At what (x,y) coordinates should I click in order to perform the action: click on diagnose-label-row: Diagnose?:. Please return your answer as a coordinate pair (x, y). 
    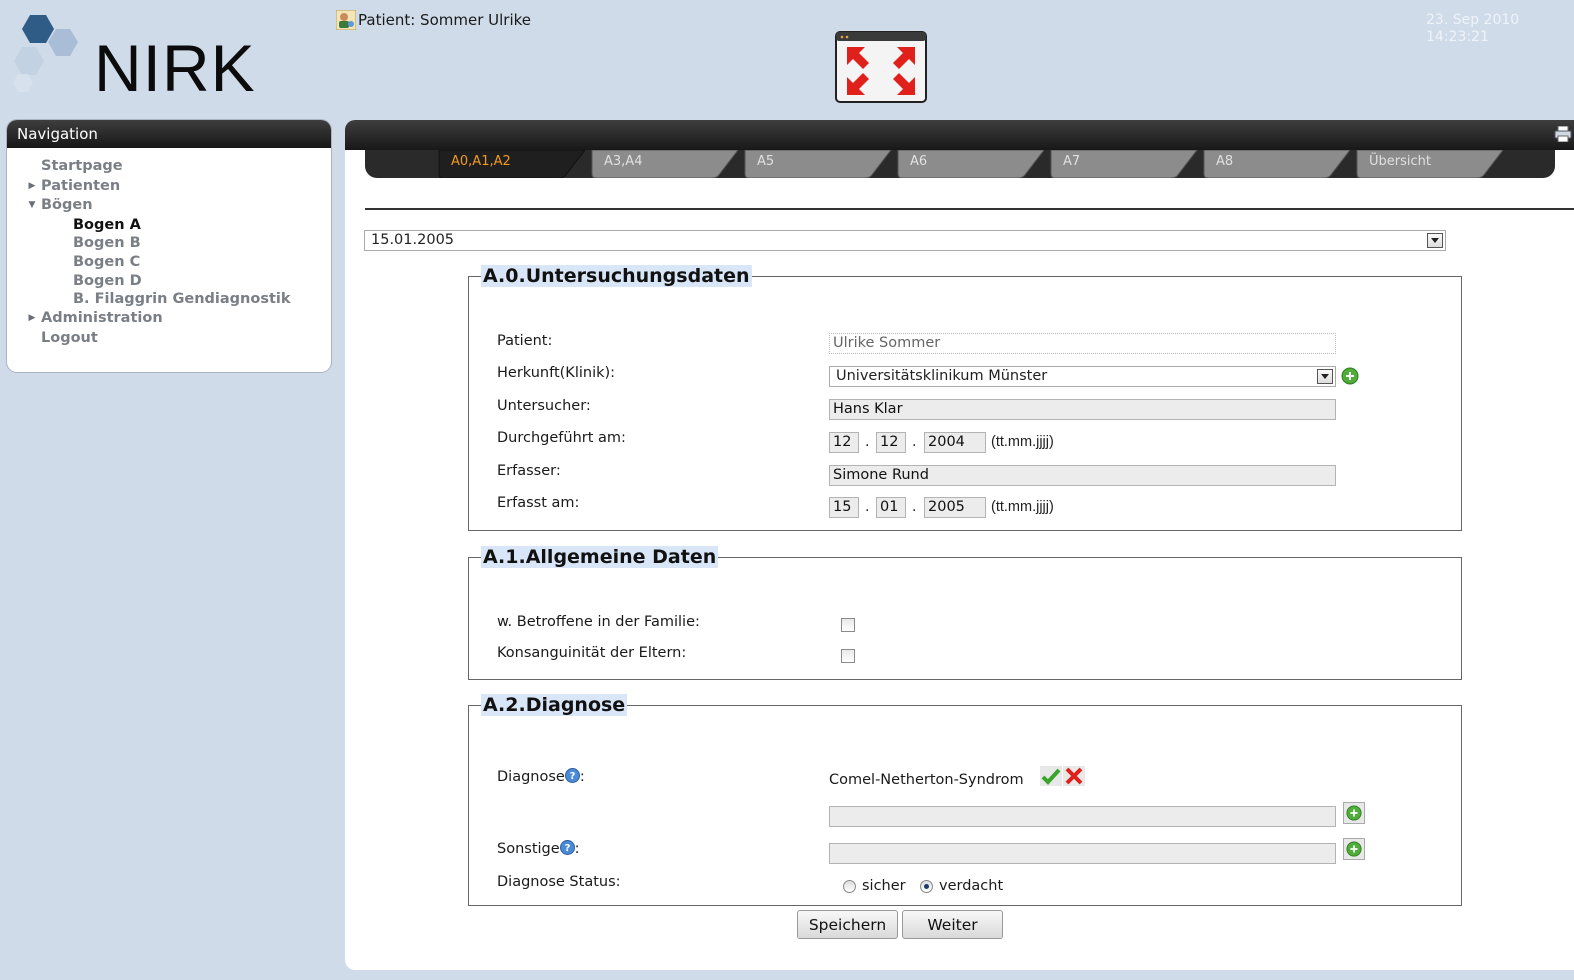
    Looking at the image, I should click on (541, 776).